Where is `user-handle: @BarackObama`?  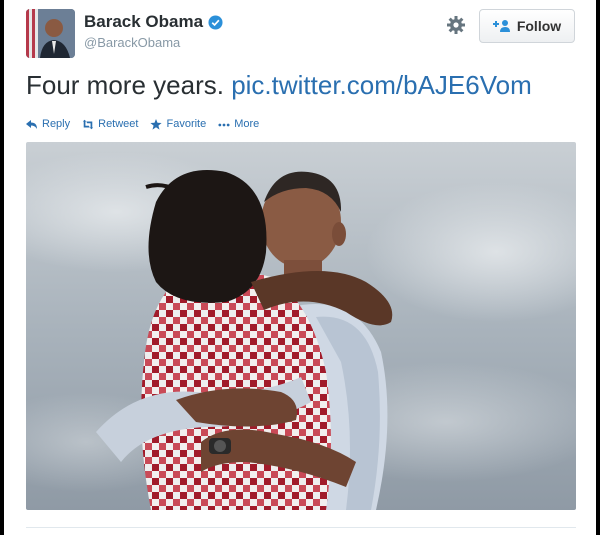 user-handle: @BarackObama is located at coordinates (132, 42).